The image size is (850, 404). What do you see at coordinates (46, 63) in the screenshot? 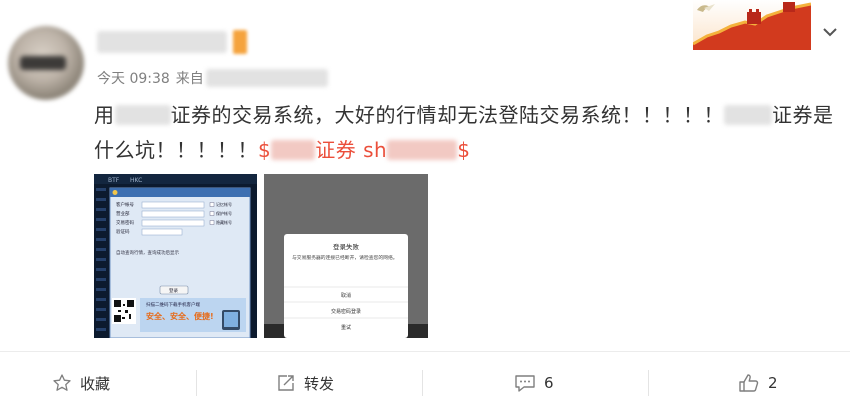
I see `avatar` at bounding box center [46, 63].